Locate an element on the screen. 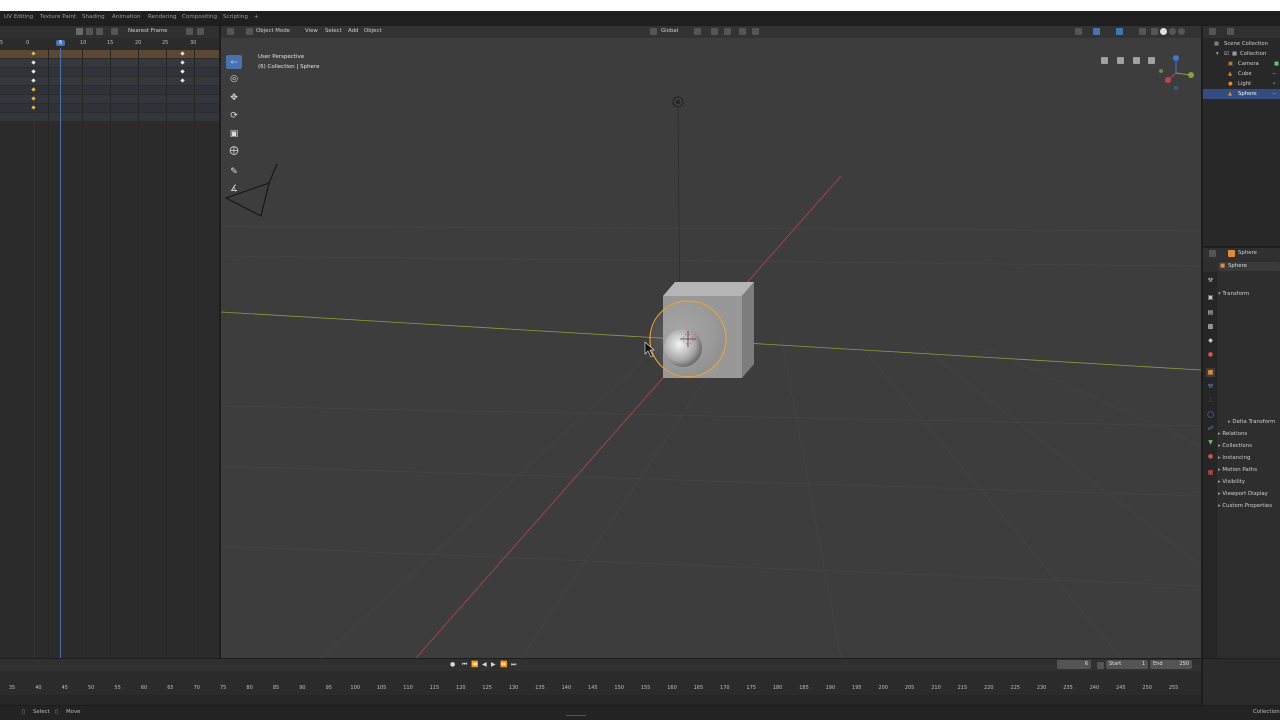 Image resolution: width=1280 pixels, height=720 pixels. navigation-gizmo is located at coordinates (1176, 72).